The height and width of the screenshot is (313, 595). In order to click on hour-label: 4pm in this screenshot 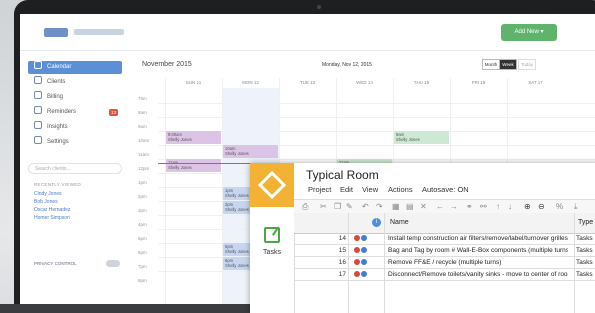, I will do `click(142, 224)`.